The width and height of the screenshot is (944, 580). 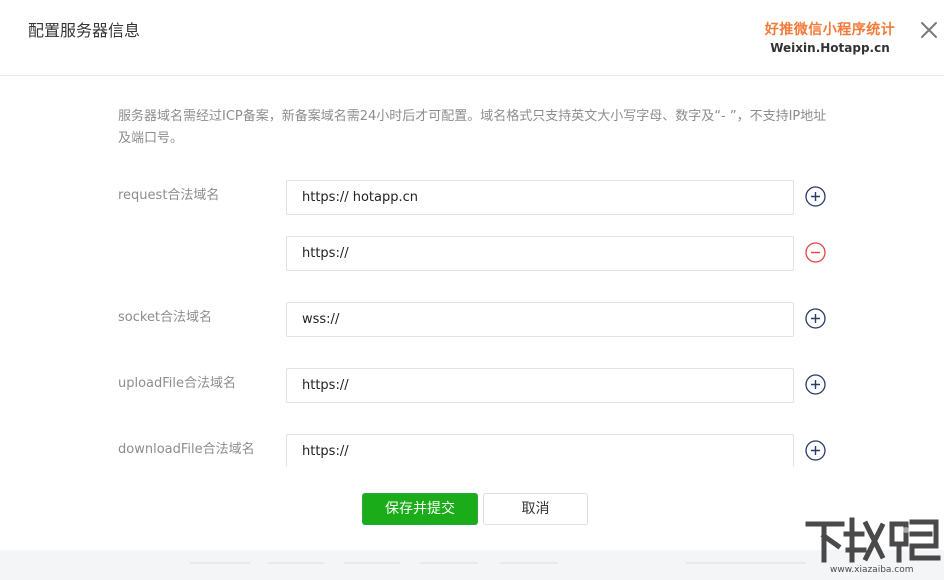 I want to click on dialog-title: 配置服务器信息, so click(x=84, y=30).